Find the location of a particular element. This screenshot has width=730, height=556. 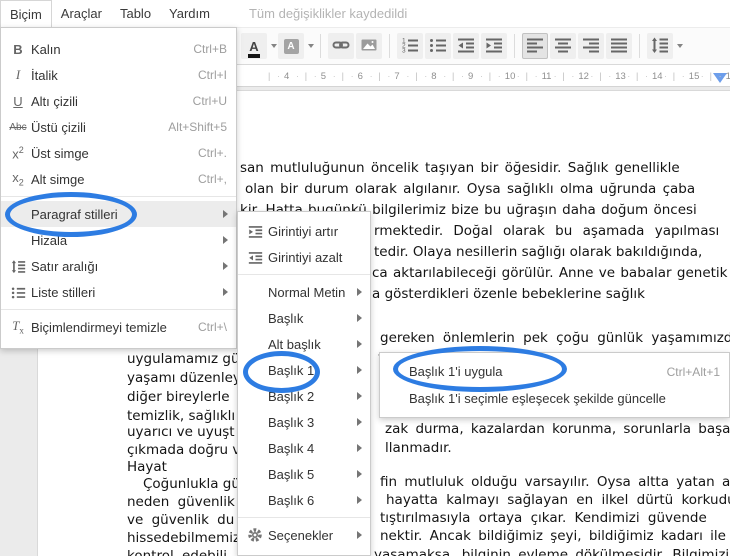

justify-icon is located at coordinates (619, 46).